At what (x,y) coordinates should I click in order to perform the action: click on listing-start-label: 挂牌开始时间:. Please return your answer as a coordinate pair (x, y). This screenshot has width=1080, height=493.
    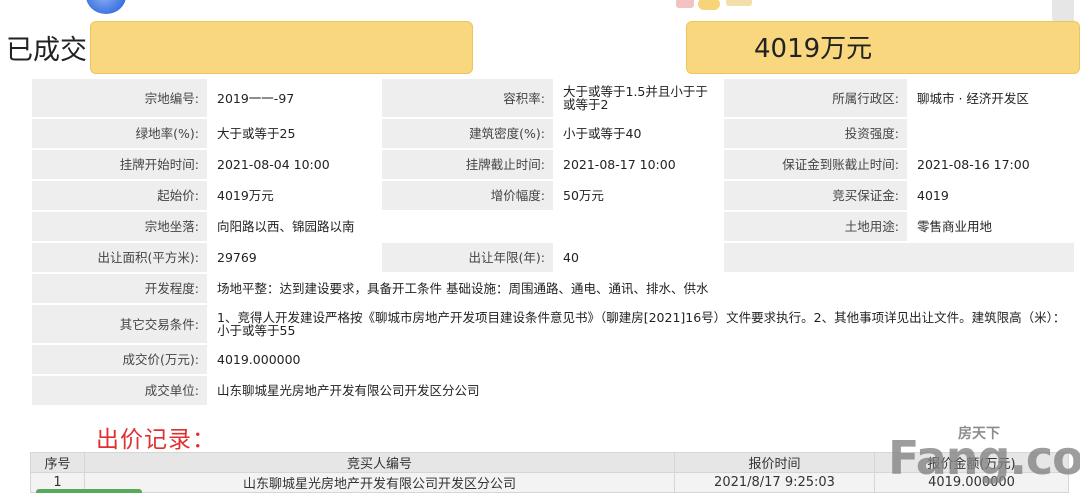
    Looking at the image, I should click on (119, 164).